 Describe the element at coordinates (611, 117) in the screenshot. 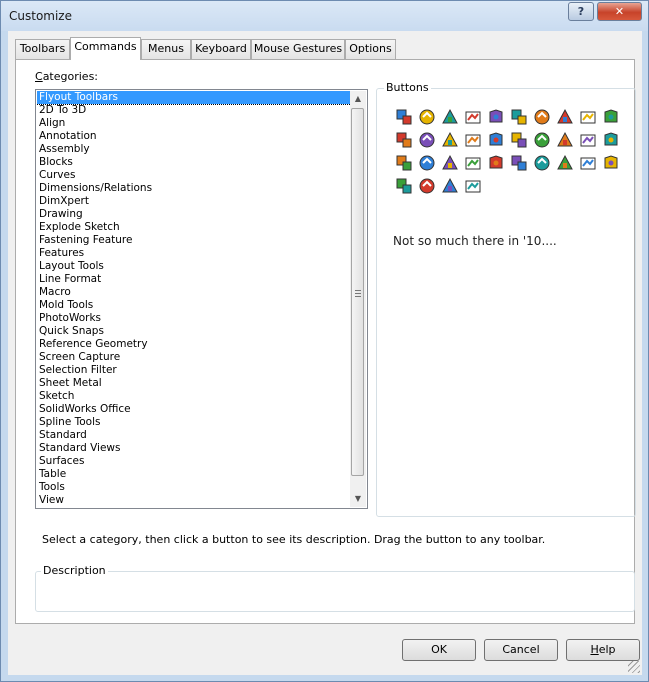

I see `stairs-icon` at that location.